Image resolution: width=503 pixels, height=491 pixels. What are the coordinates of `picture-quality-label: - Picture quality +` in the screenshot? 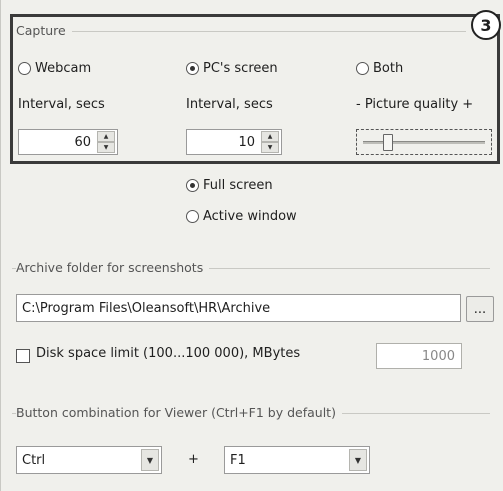 It's located at (415, 104).